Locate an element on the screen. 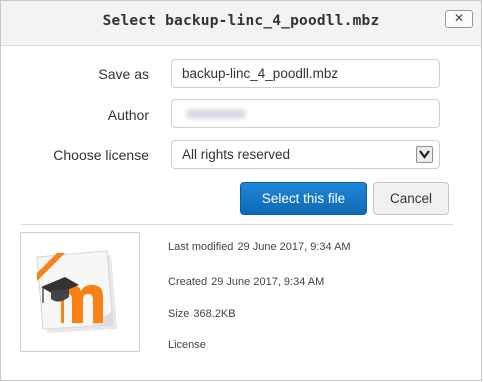 The height and width of the screenshot is (382, 483). save-as-input is located at coordinates (305, 73).